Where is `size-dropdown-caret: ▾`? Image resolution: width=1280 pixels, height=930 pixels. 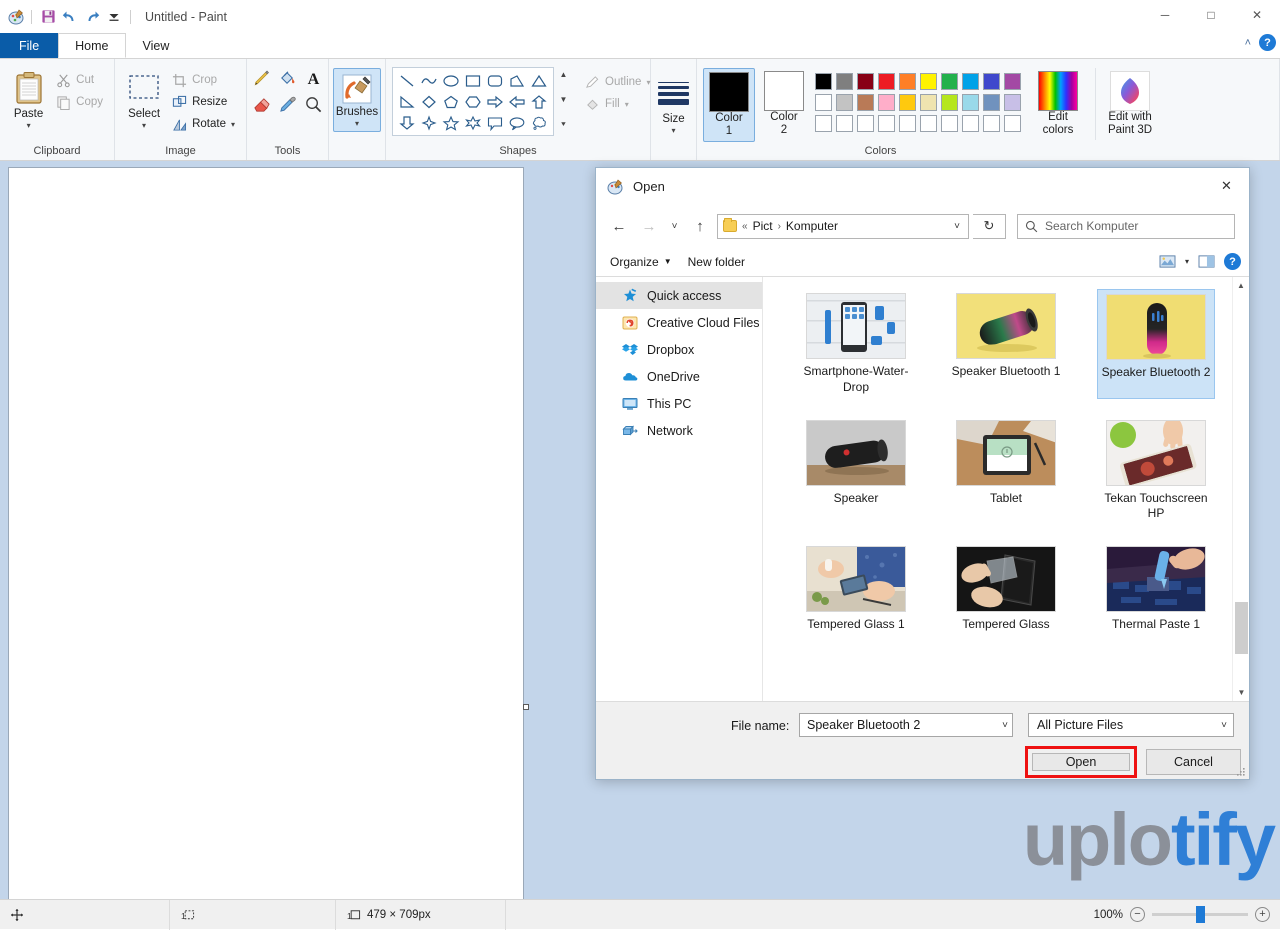
size-dropdown-caret: ▾ is located at coordinates (673, 130).